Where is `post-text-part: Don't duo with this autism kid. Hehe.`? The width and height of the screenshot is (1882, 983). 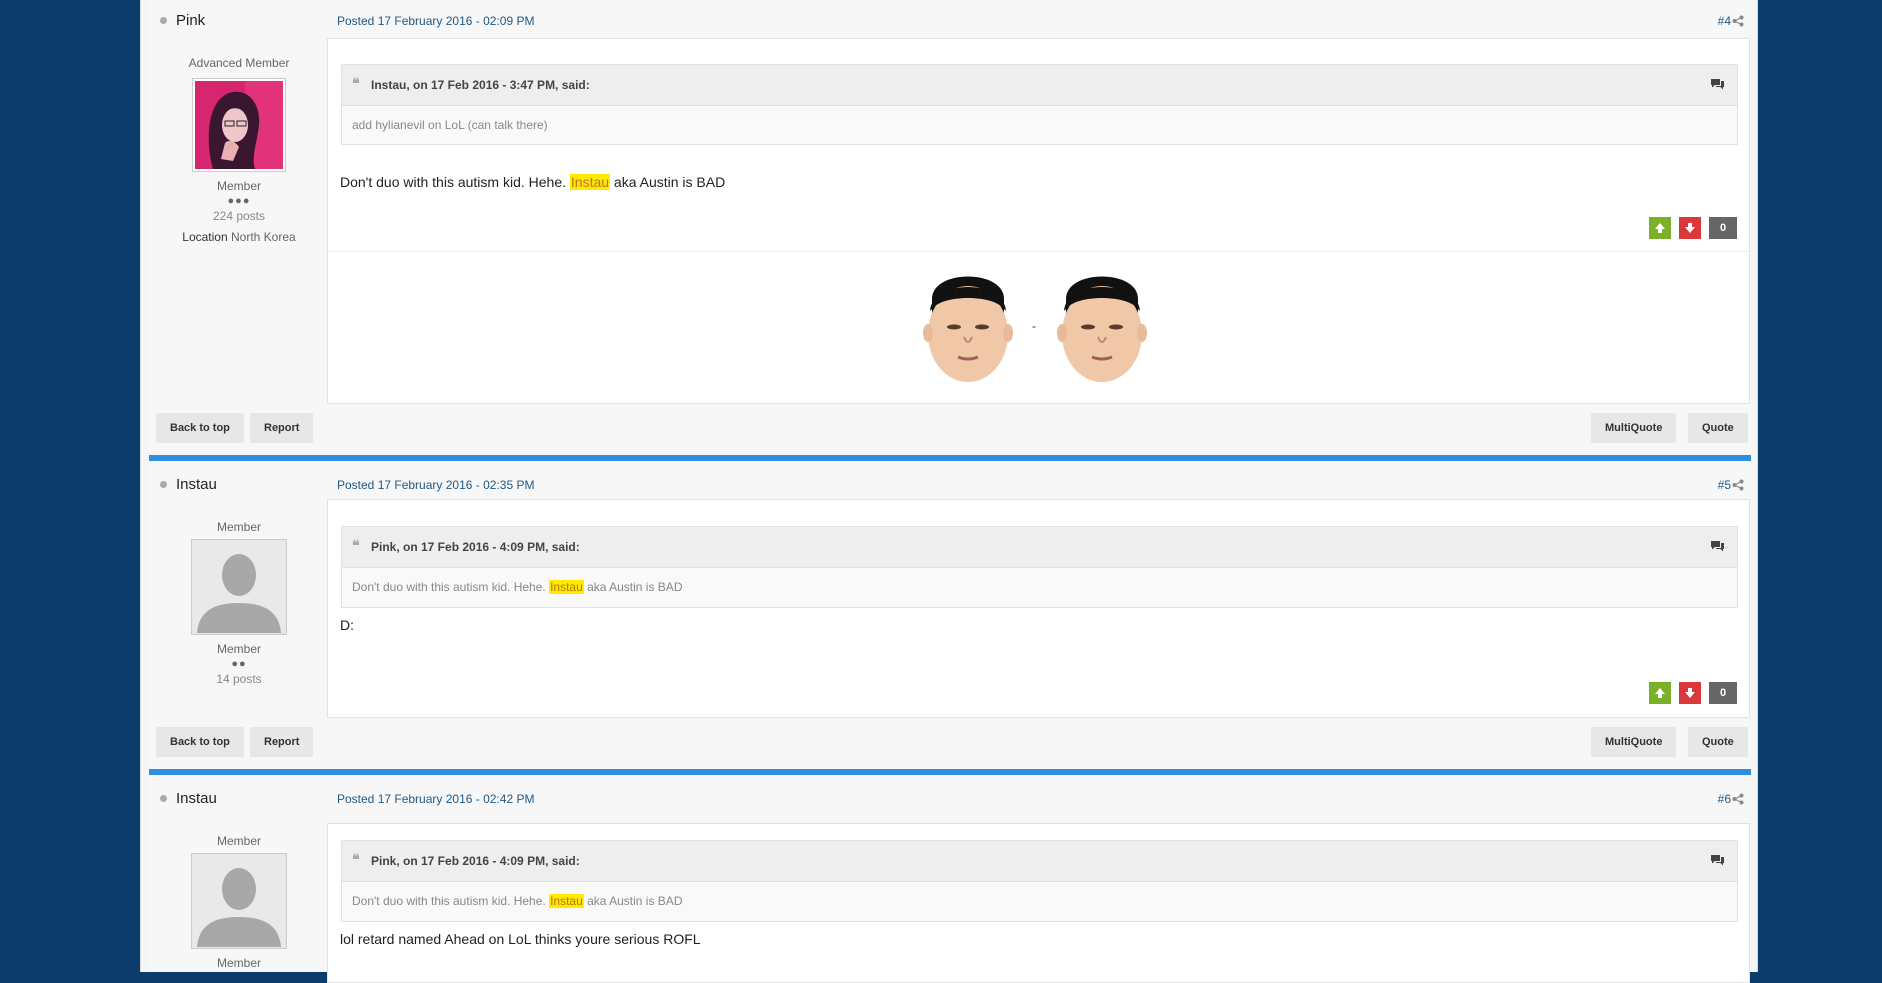
post-text-part: Don't duo with this autism kid. Hehe. is located at coordinates (455, 182).